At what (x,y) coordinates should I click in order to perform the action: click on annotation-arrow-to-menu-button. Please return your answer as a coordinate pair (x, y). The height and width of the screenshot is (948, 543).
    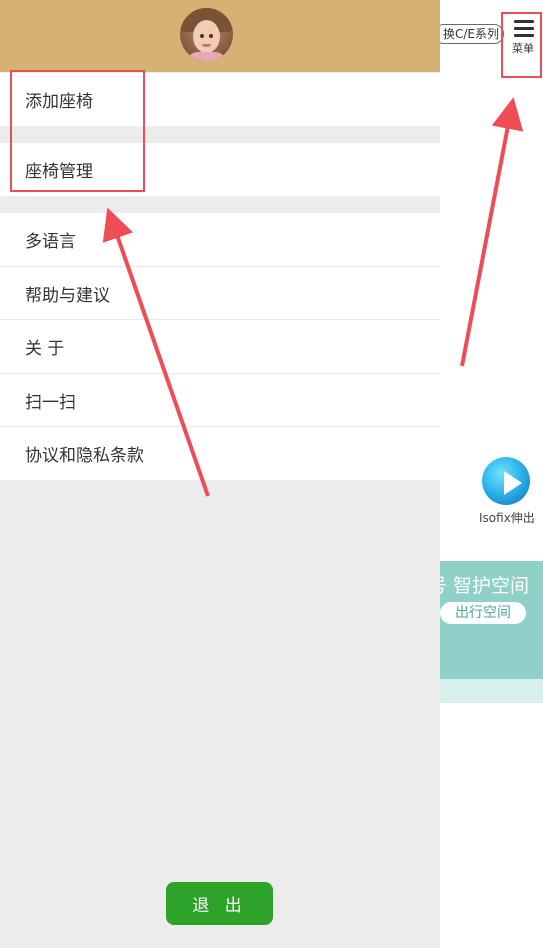
    Looking at the image, I should click on (492, 232).